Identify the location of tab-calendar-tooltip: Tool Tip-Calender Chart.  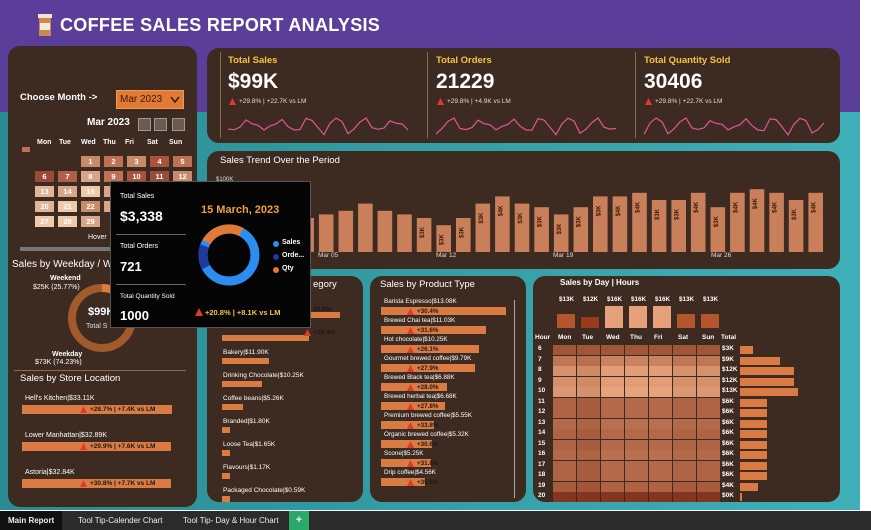
(120, 520).